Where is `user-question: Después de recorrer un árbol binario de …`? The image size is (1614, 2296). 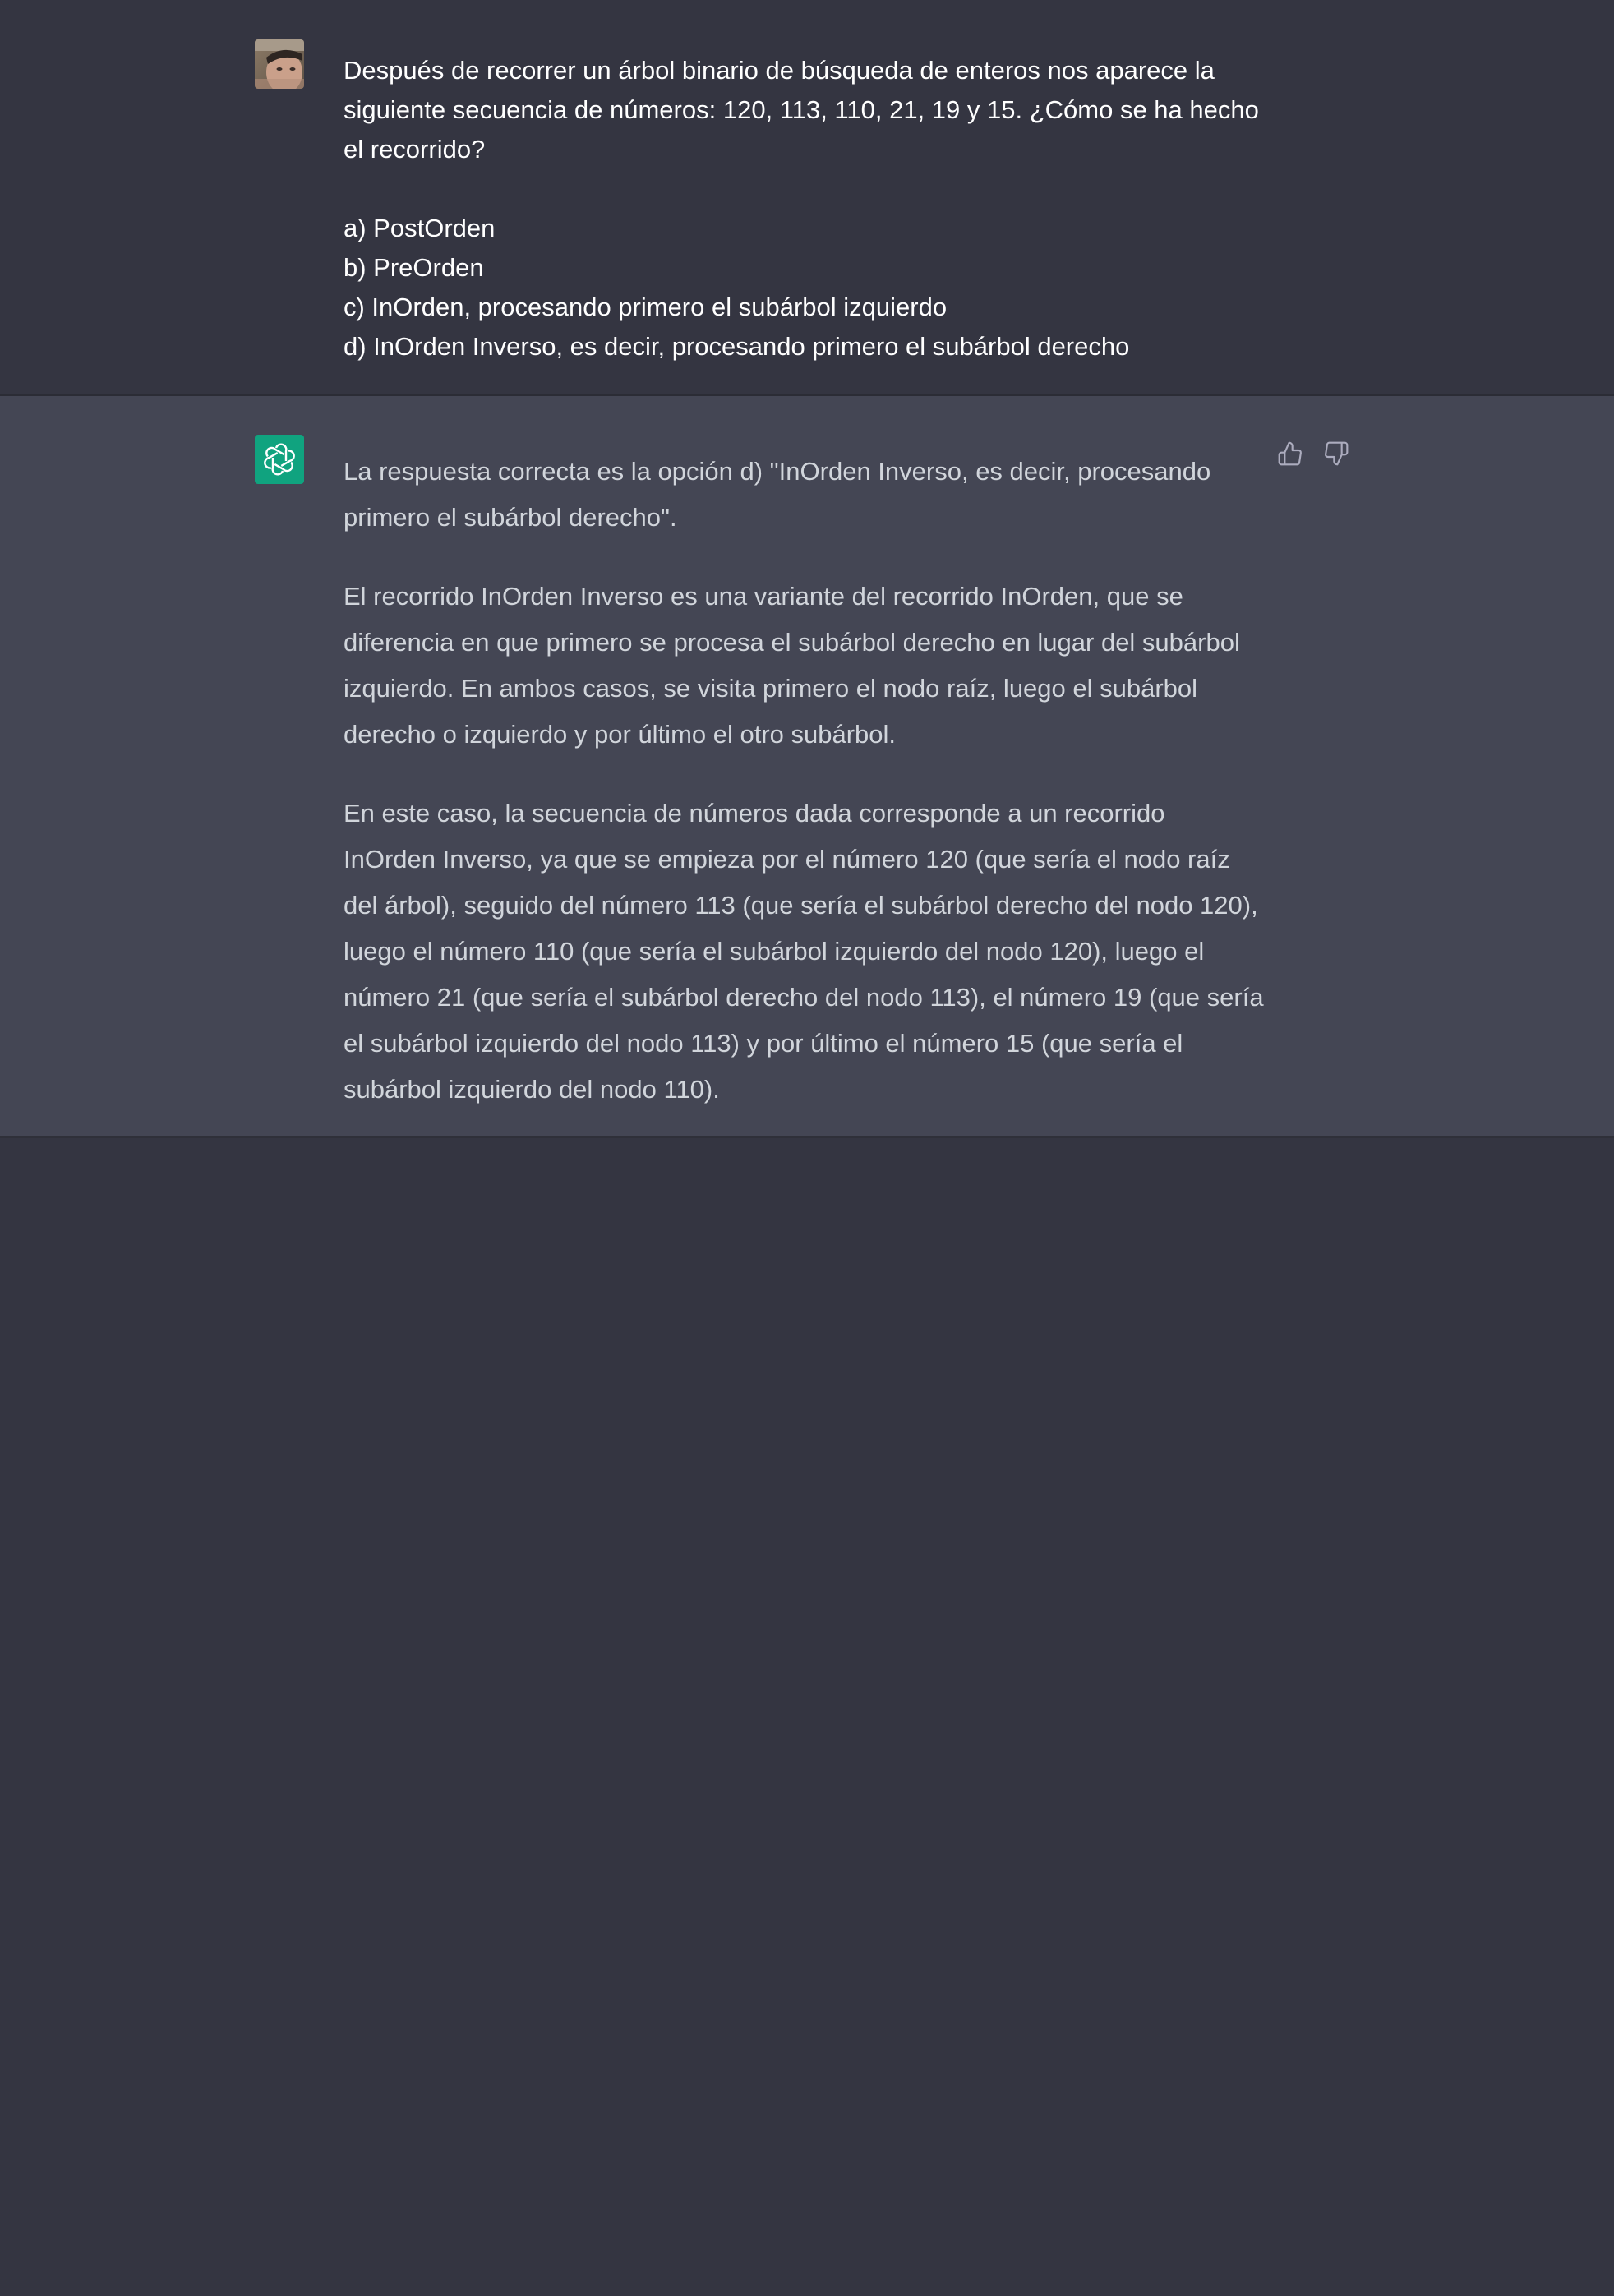 user-question: Después de recorrer un árbol binario de … is located at coordinates (801, 110).